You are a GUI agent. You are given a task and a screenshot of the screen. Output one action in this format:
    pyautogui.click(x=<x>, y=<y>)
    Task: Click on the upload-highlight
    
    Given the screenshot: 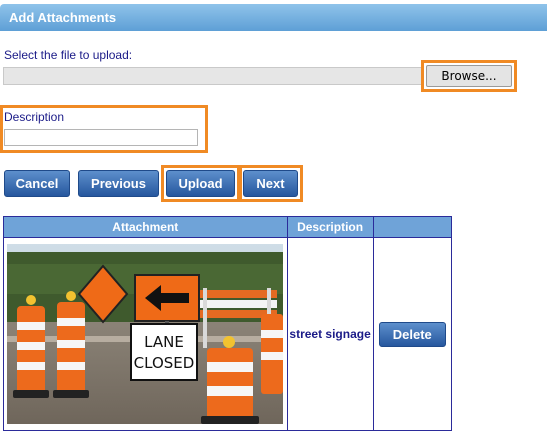 What is the action you would take?
    pyautogui.click(x=200, y=183)
    